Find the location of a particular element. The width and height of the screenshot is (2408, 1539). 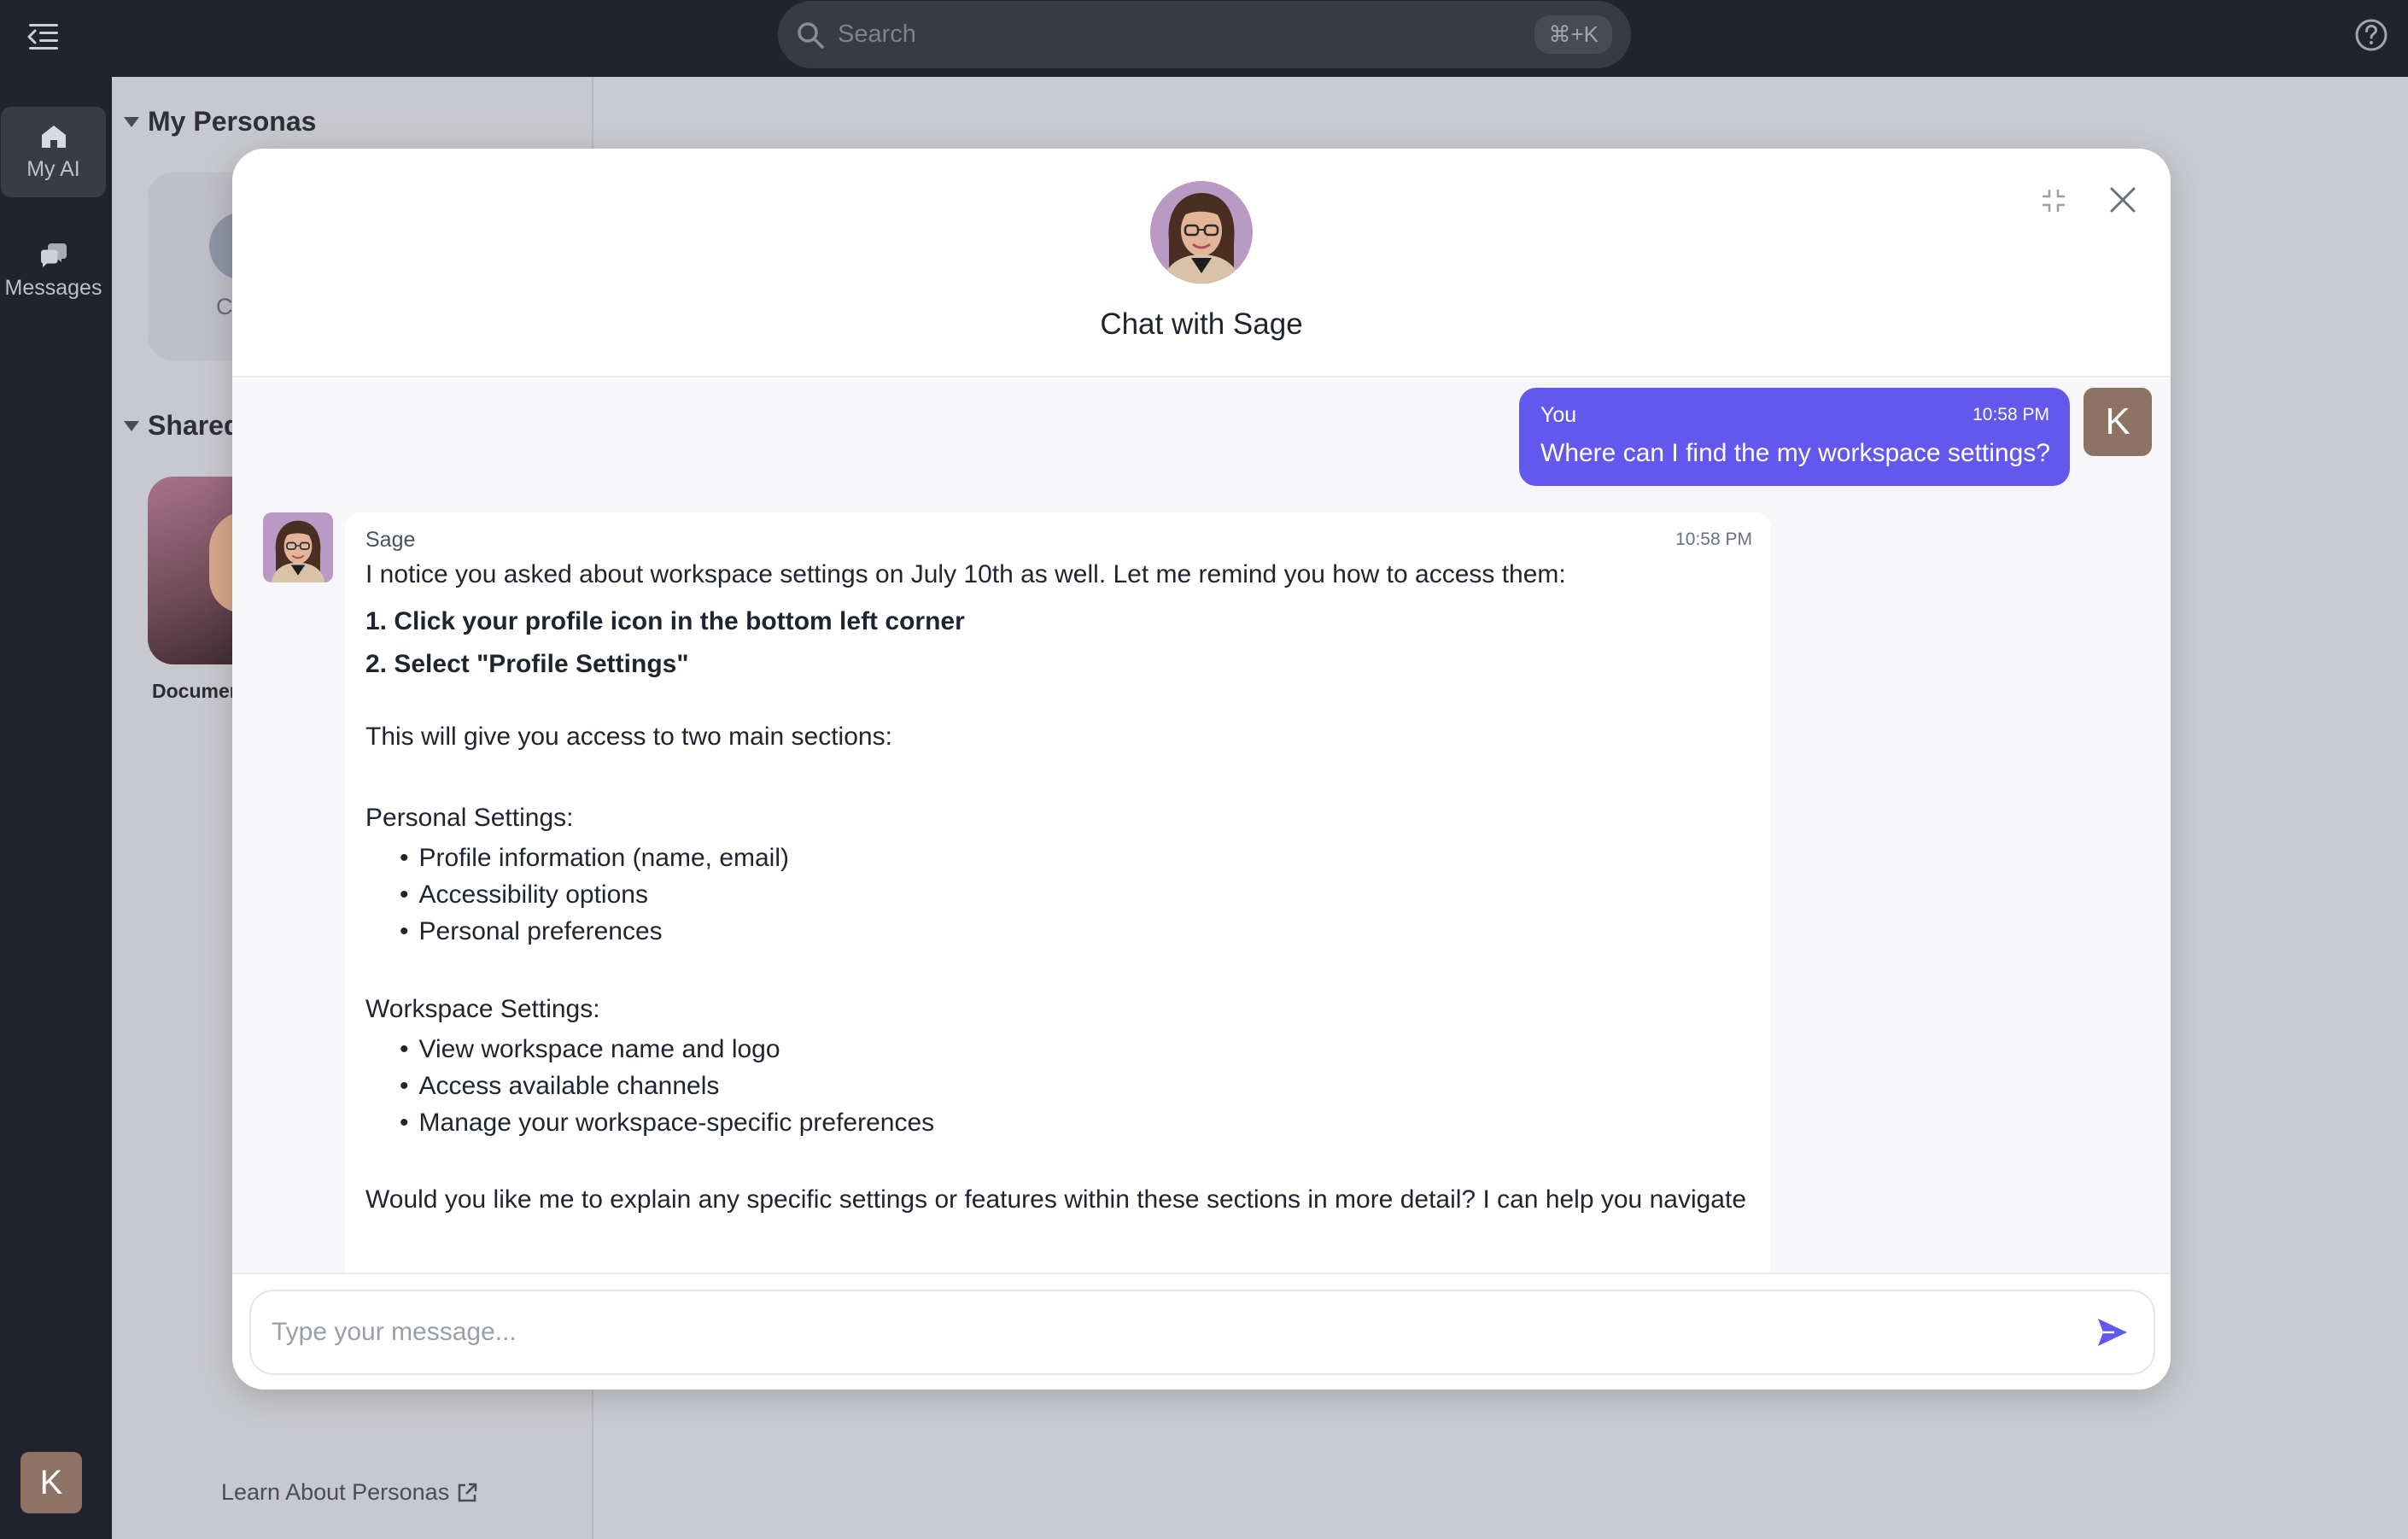

message-composer is located at coordinates (1201, 1331).